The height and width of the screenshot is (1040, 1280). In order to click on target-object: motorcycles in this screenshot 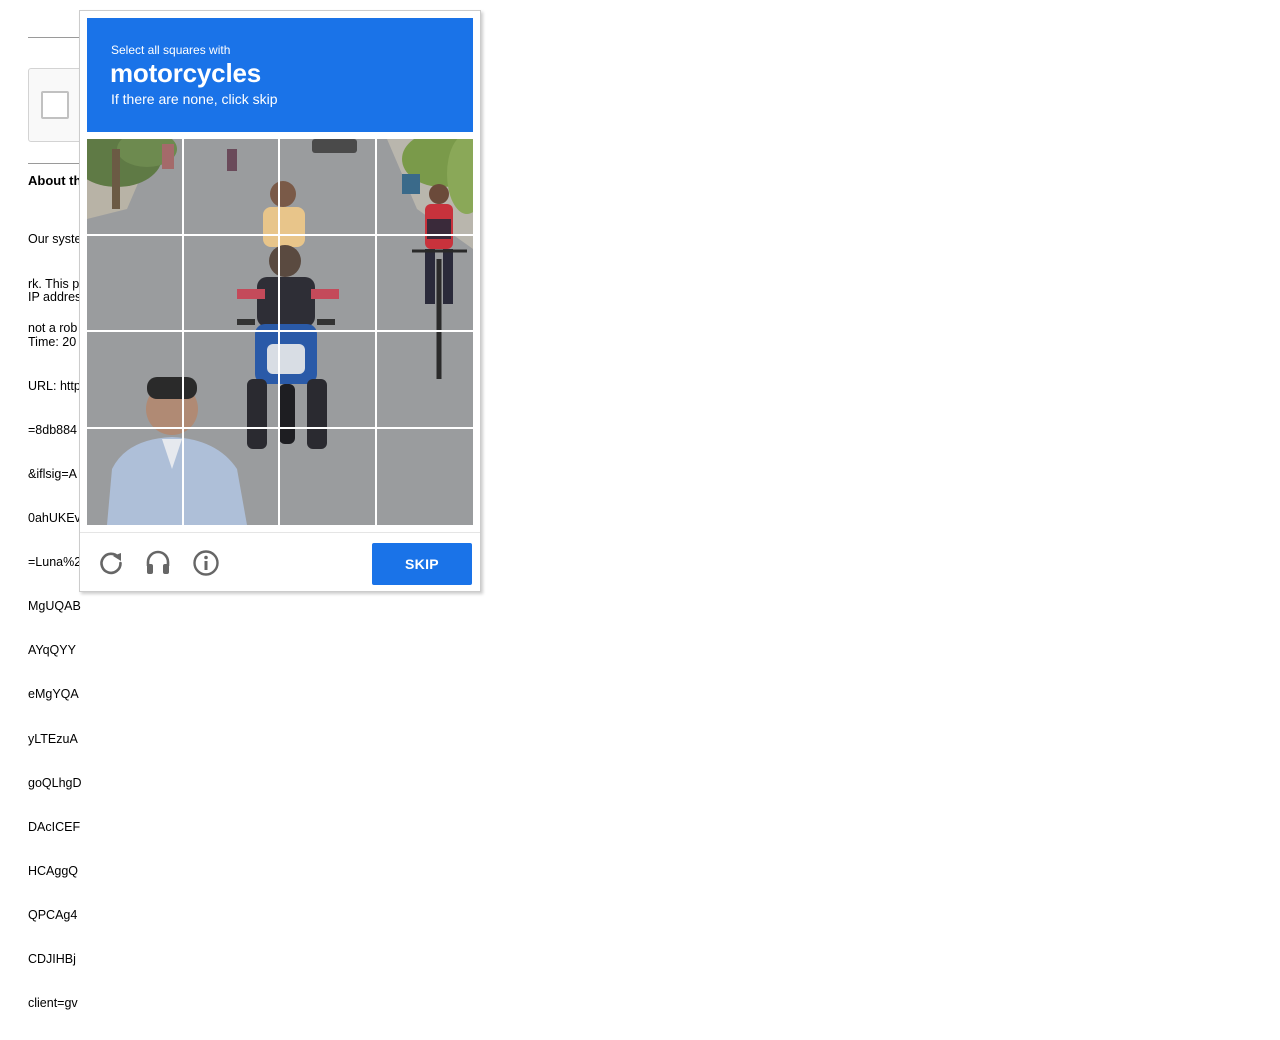, I will do `click(185, 73)`.